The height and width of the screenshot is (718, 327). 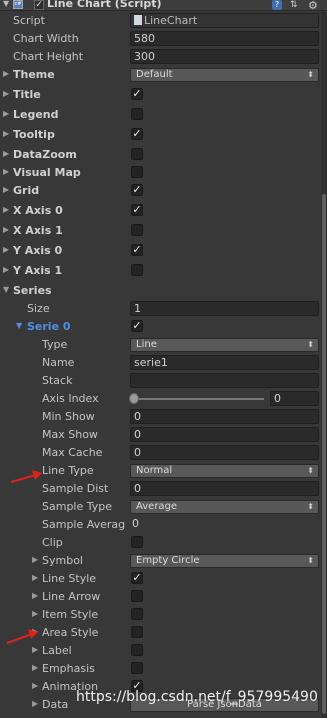 What do you see at coordinates (160, 669) in the screenshot?
I see `emphasis-row: ▶ Emphasis` at bounding box center [160, 669].